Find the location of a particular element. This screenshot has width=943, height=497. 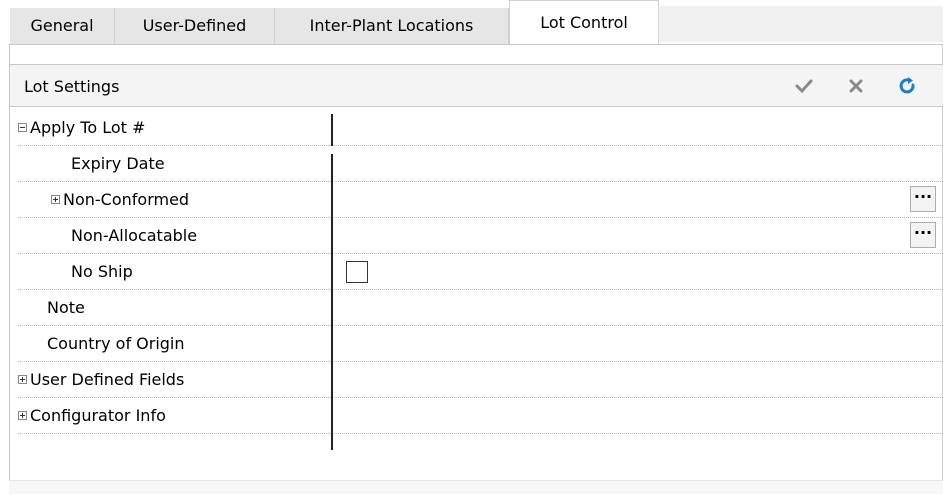

tab-label: User-Defined is located at coordinates (194, 25).